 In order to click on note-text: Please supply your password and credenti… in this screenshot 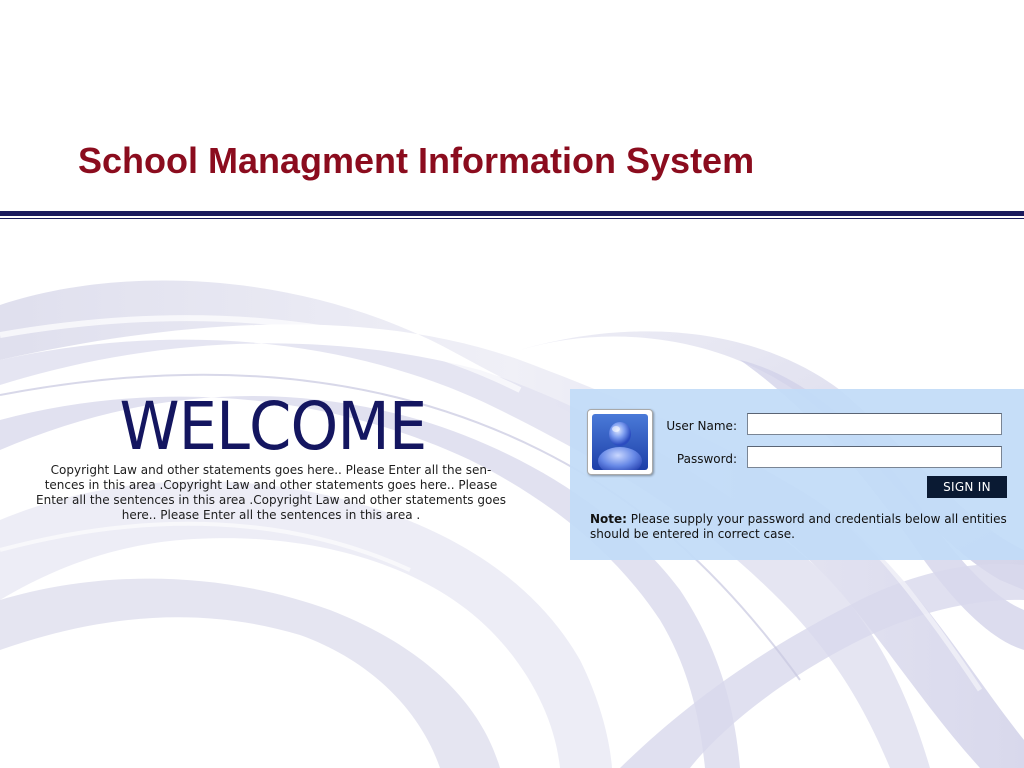, I will do `click(798, 526)`.